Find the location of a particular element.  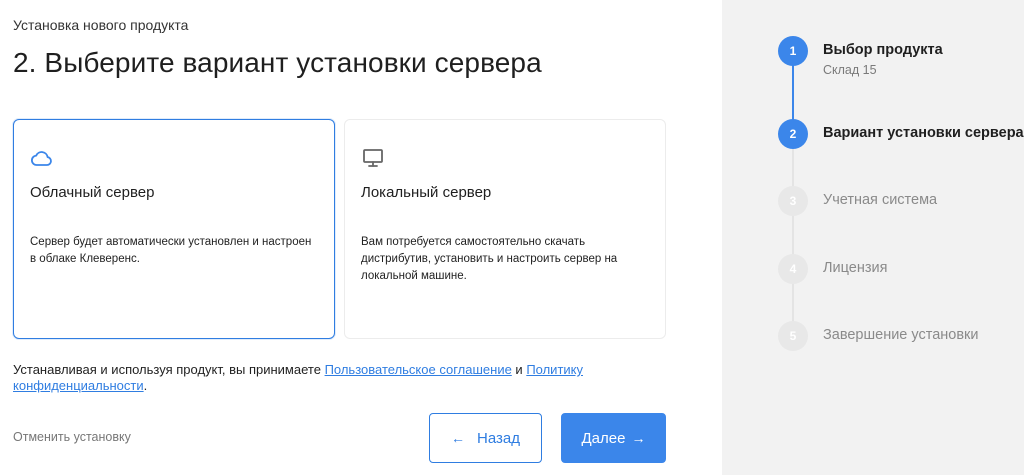

agreement-middle: и is located at coordinates (519, 369).